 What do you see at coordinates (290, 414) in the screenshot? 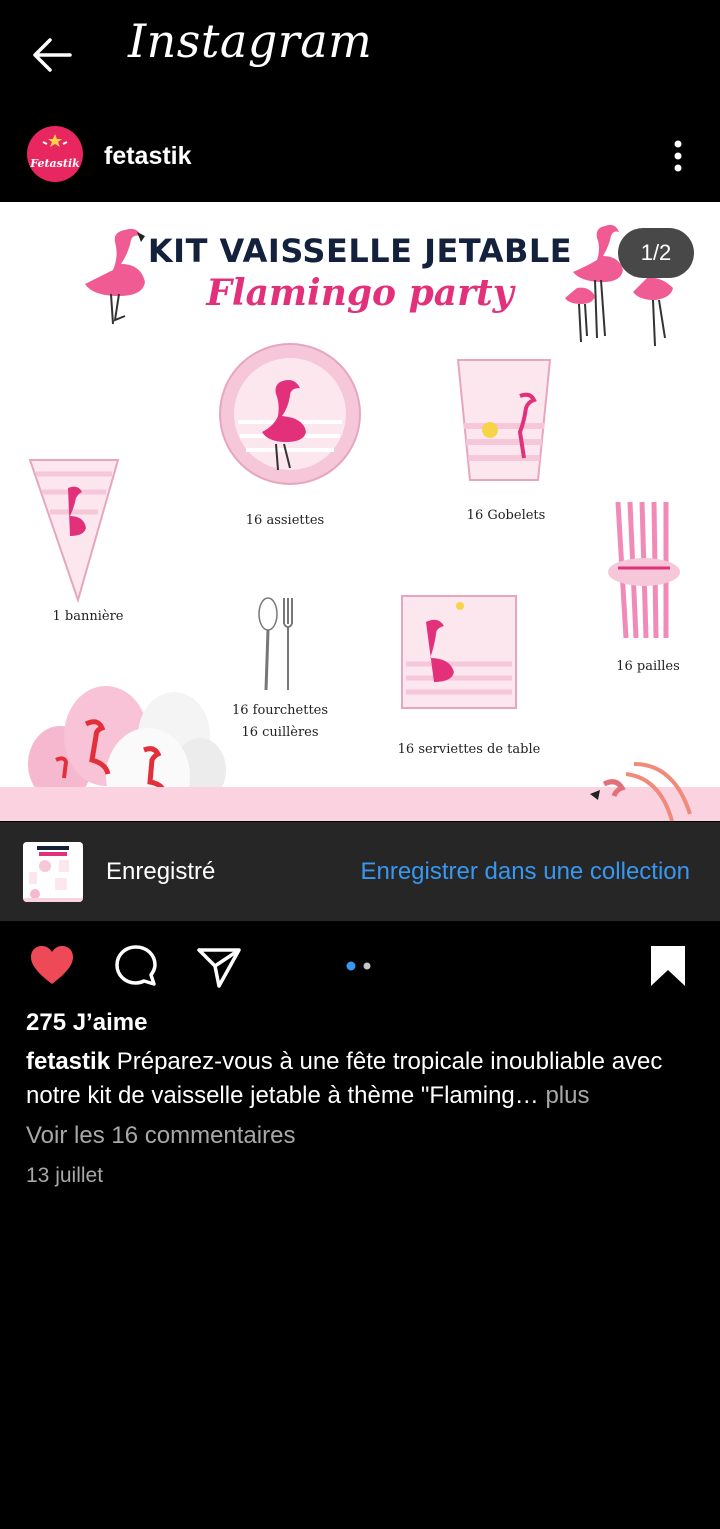
I see `plate-illustration` at bounding box center [290, 414].